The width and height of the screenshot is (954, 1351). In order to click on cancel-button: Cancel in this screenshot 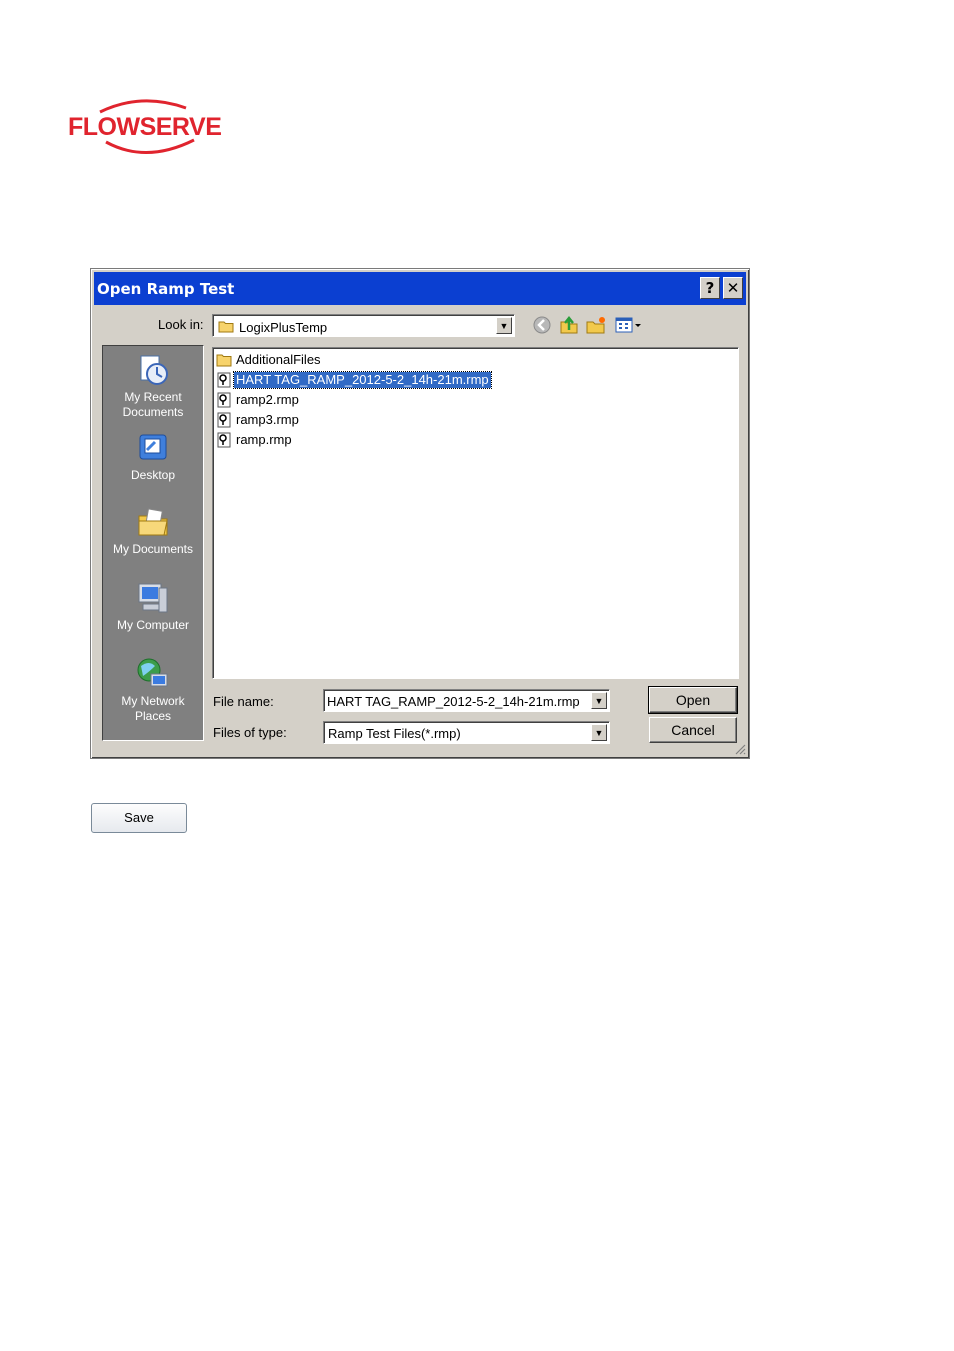, I will do `click(693, 730)`.